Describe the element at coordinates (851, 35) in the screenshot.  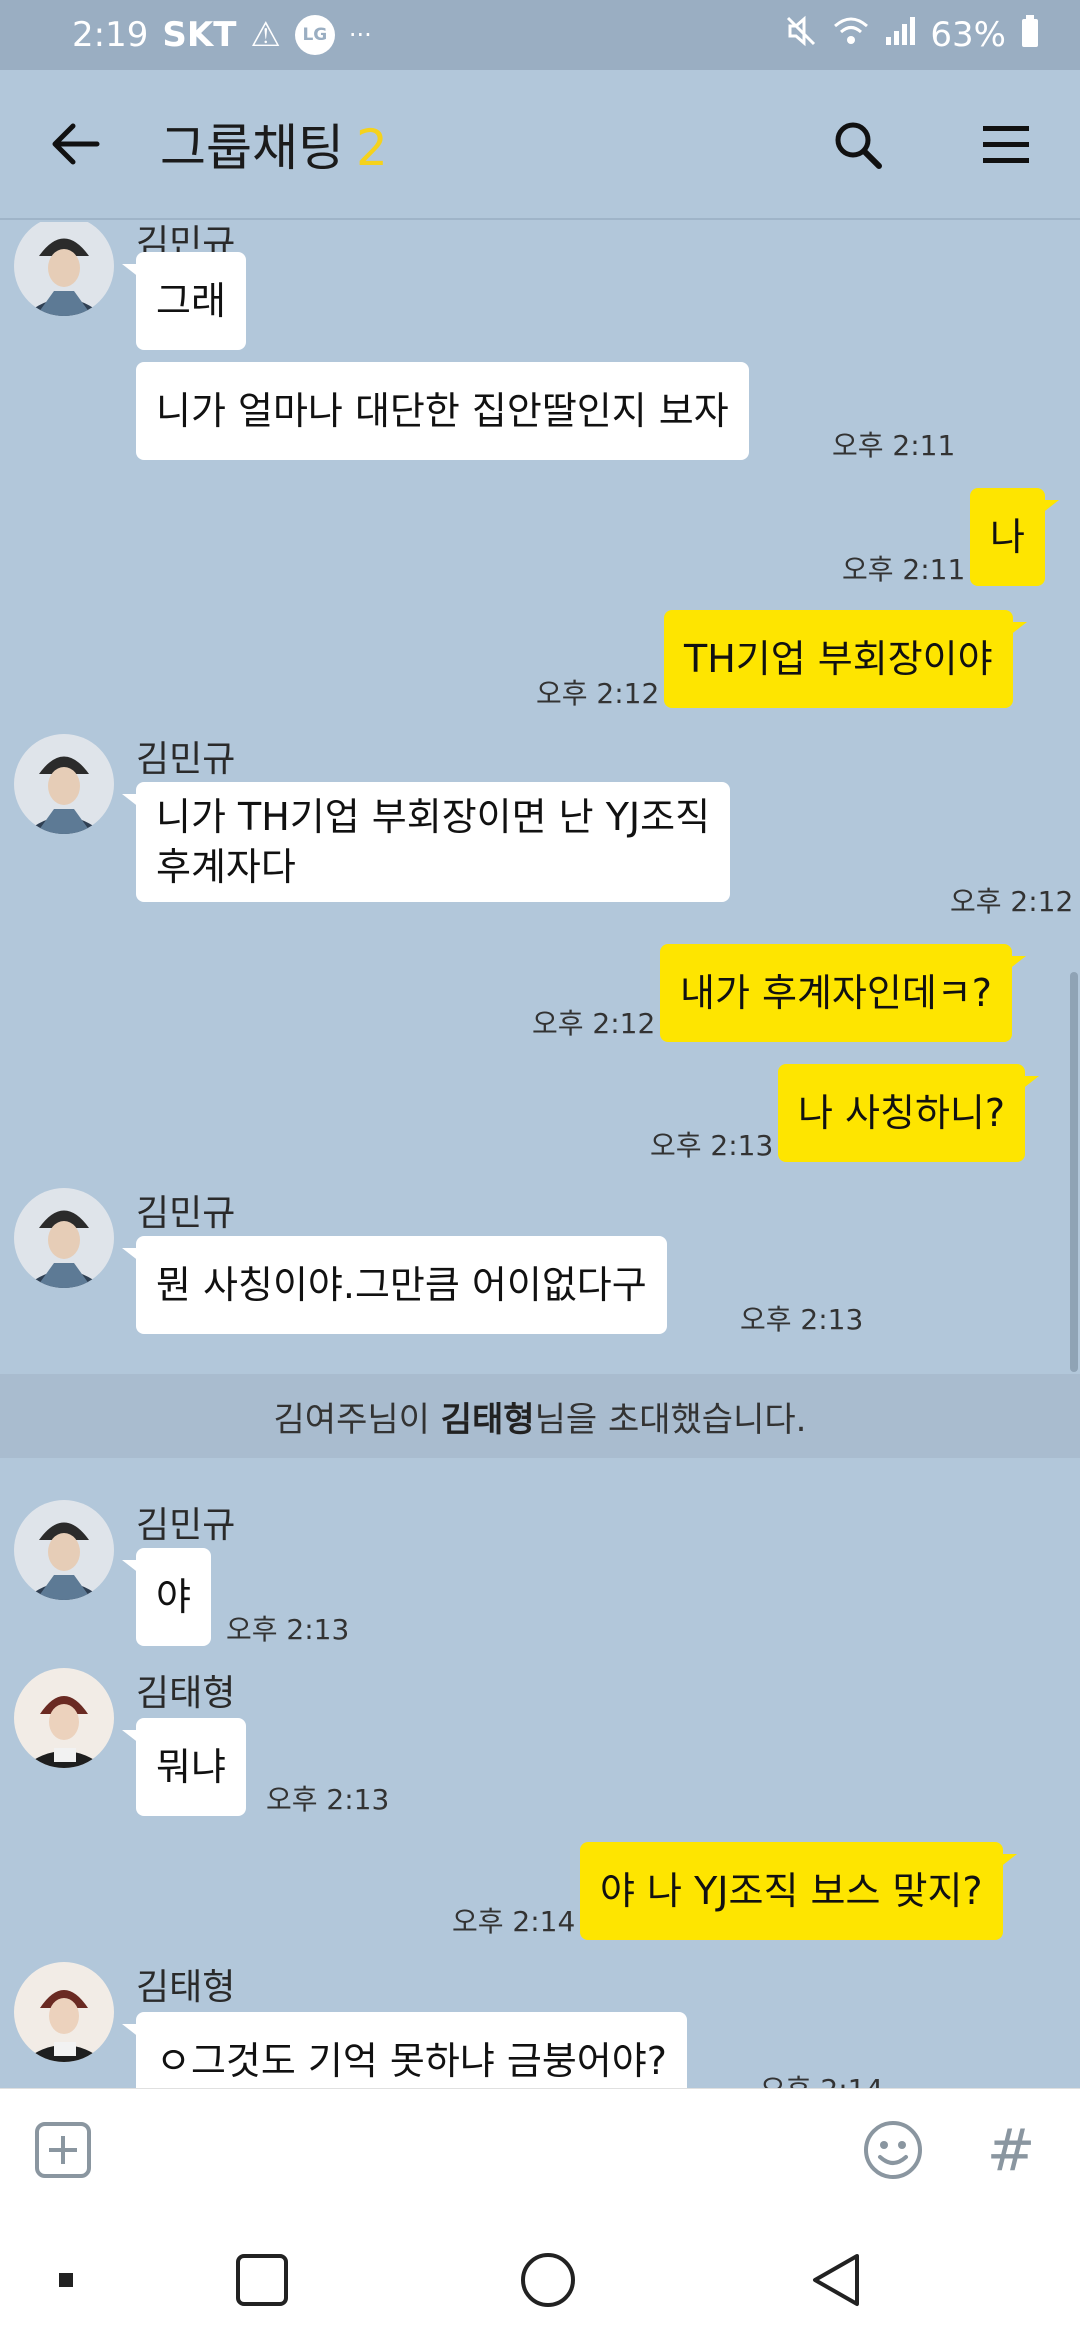
I see `wifi-icon` at that location.